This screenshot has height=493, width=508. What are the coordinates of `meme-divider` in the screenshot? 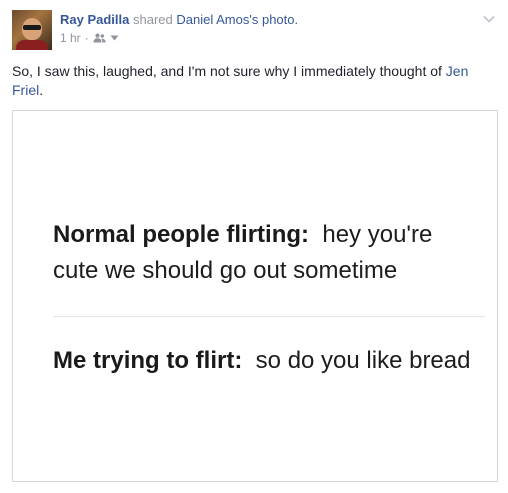 It's located at (269, 316).